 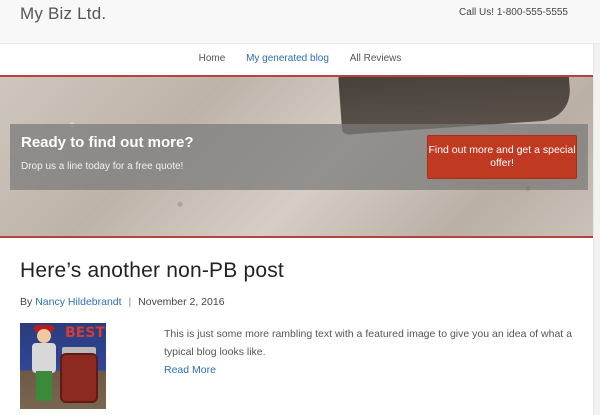 I want to click on thumbnail-figure-body, so click(x=44, y=358).